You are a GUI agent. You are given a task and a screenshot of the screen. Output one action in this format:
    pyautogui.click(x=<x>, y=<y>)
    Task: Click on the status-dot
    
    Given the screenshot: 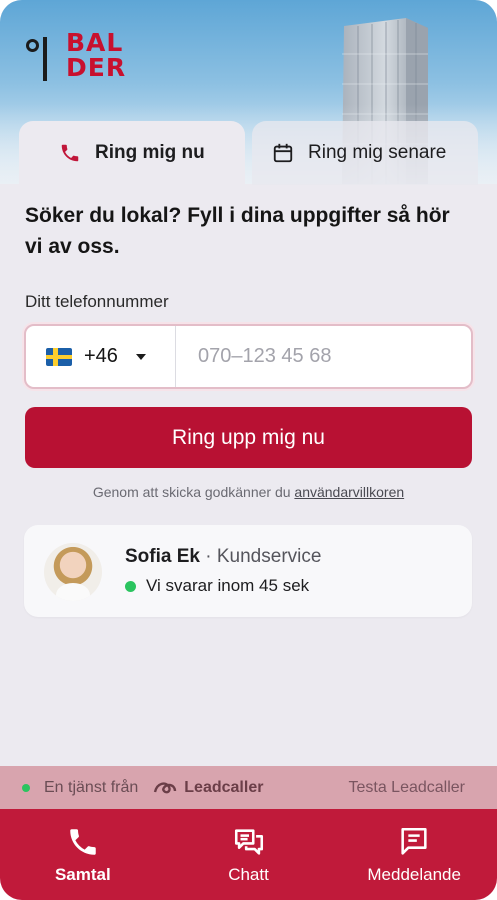 What is the action you would take?
    pyautogui.click(x=26, y=787)
    